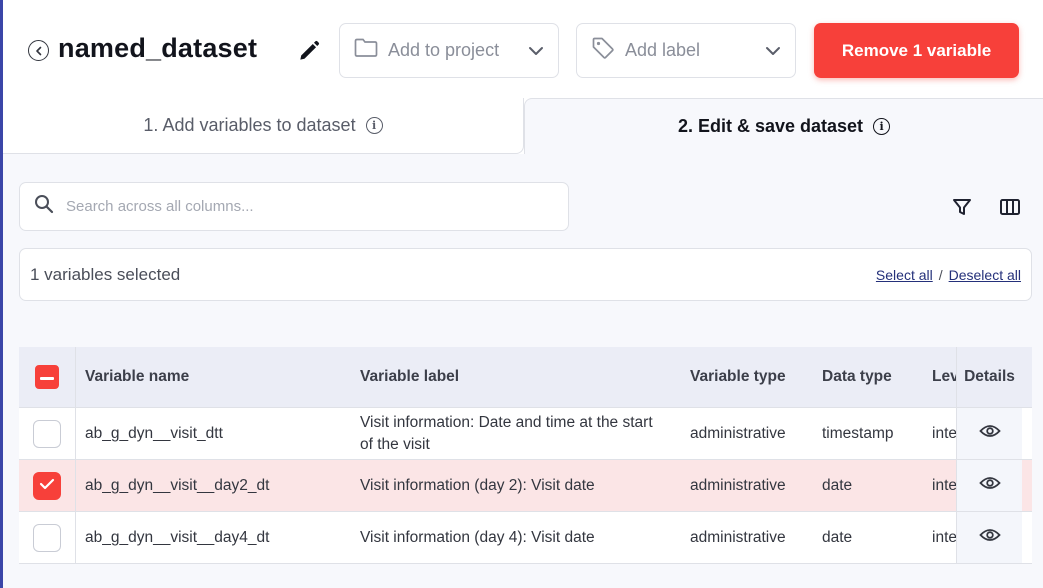 The width and height of the screenshot is (1043, 588). What do you see at coordinates (663, 50) in the screenshot?
I see `add-label-text: Add label` at bounding box center [663, 50].